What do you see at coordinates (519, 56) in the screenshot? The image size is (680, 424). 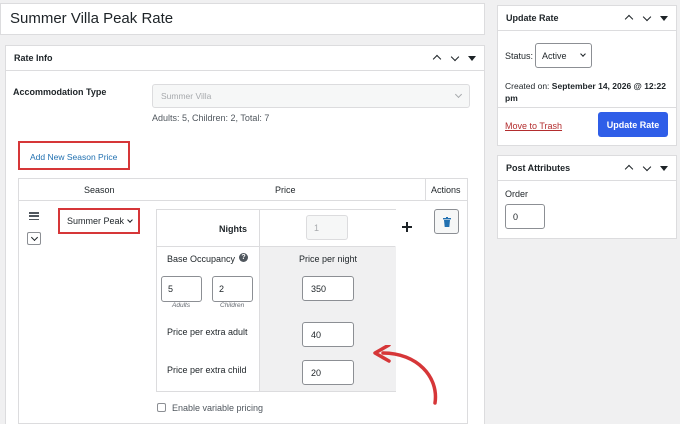 I see `status-label: Status:` at bounding box center [519, 56].